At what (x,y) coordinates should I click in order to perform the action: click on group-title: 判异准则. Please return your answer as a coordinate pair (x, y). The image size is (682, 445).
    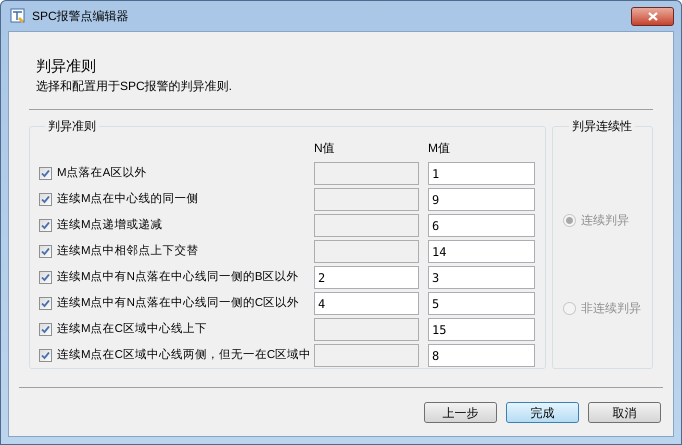
    Looking at the image, I should click on (72, 126).